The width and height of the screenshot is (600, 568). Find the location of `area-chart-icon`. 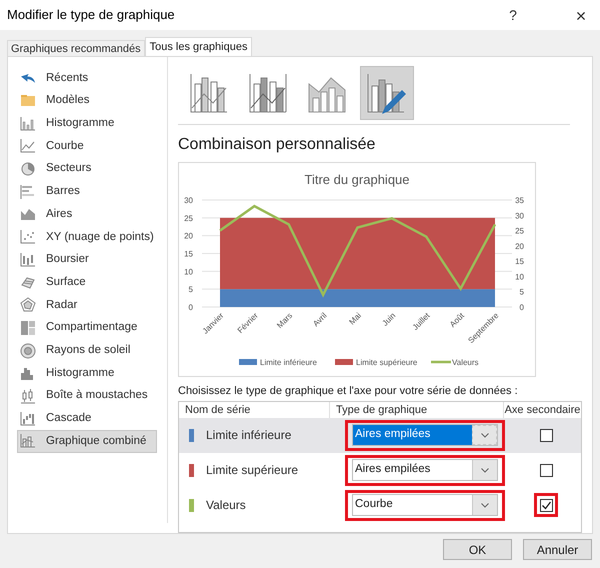

area-chart-icon is located at coordinates (28, 214).